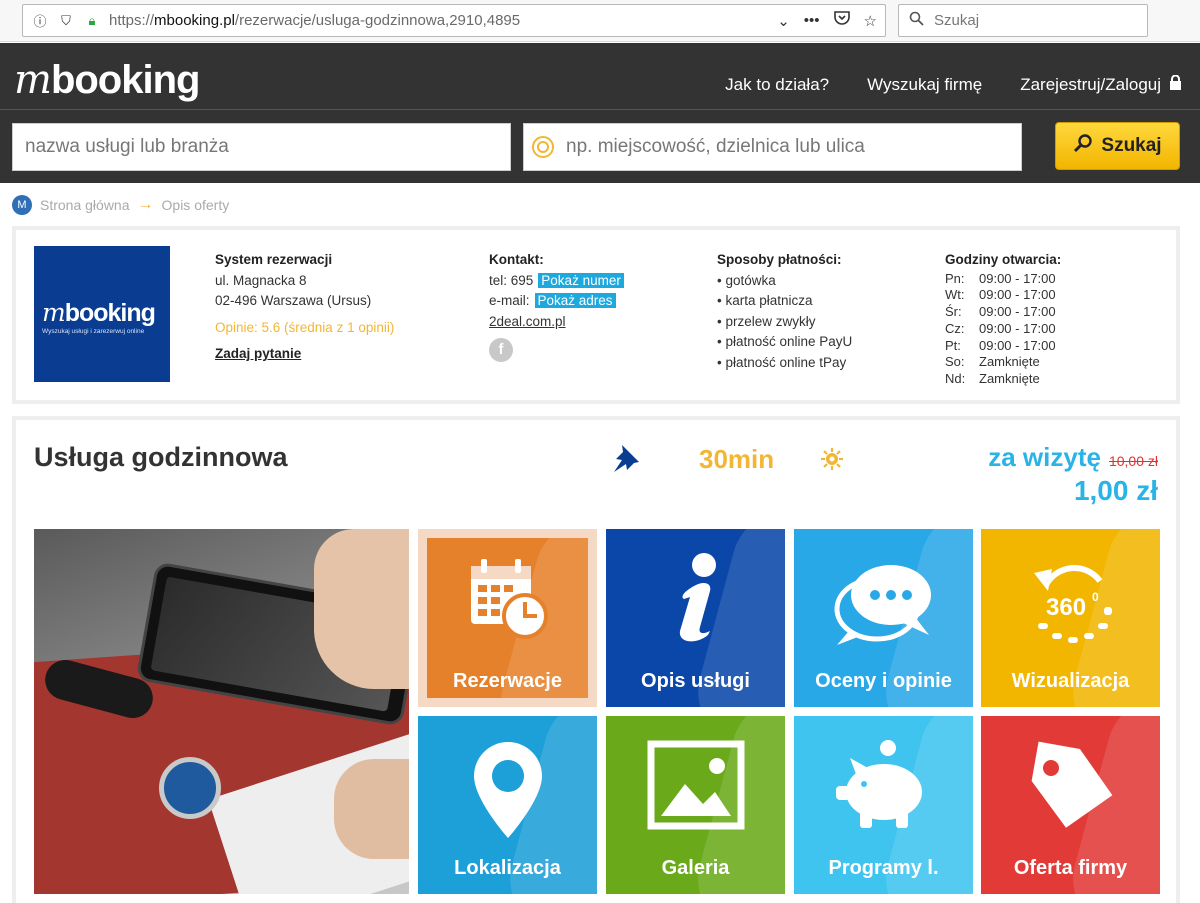 Image resolution: width=1200 pixels, height=903 pixels. I want to click on shield-icon: ⛉, so click(66, 21).